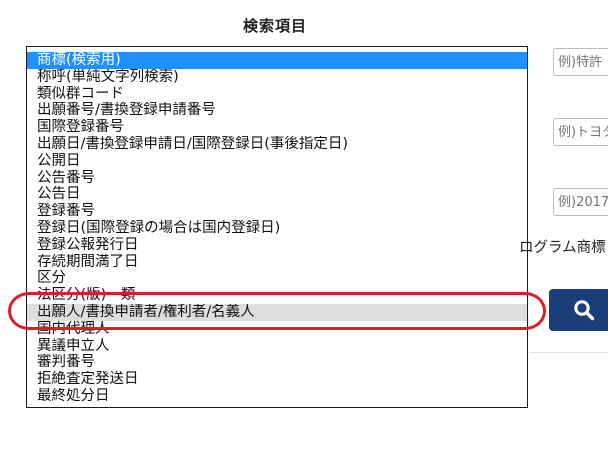 The height and width of the screenshot is (454, 608). What do you see at coordinates (277, 178) in the screenshot?
I see `listbox-option: 公告番号` at bounding box center [277, 178].